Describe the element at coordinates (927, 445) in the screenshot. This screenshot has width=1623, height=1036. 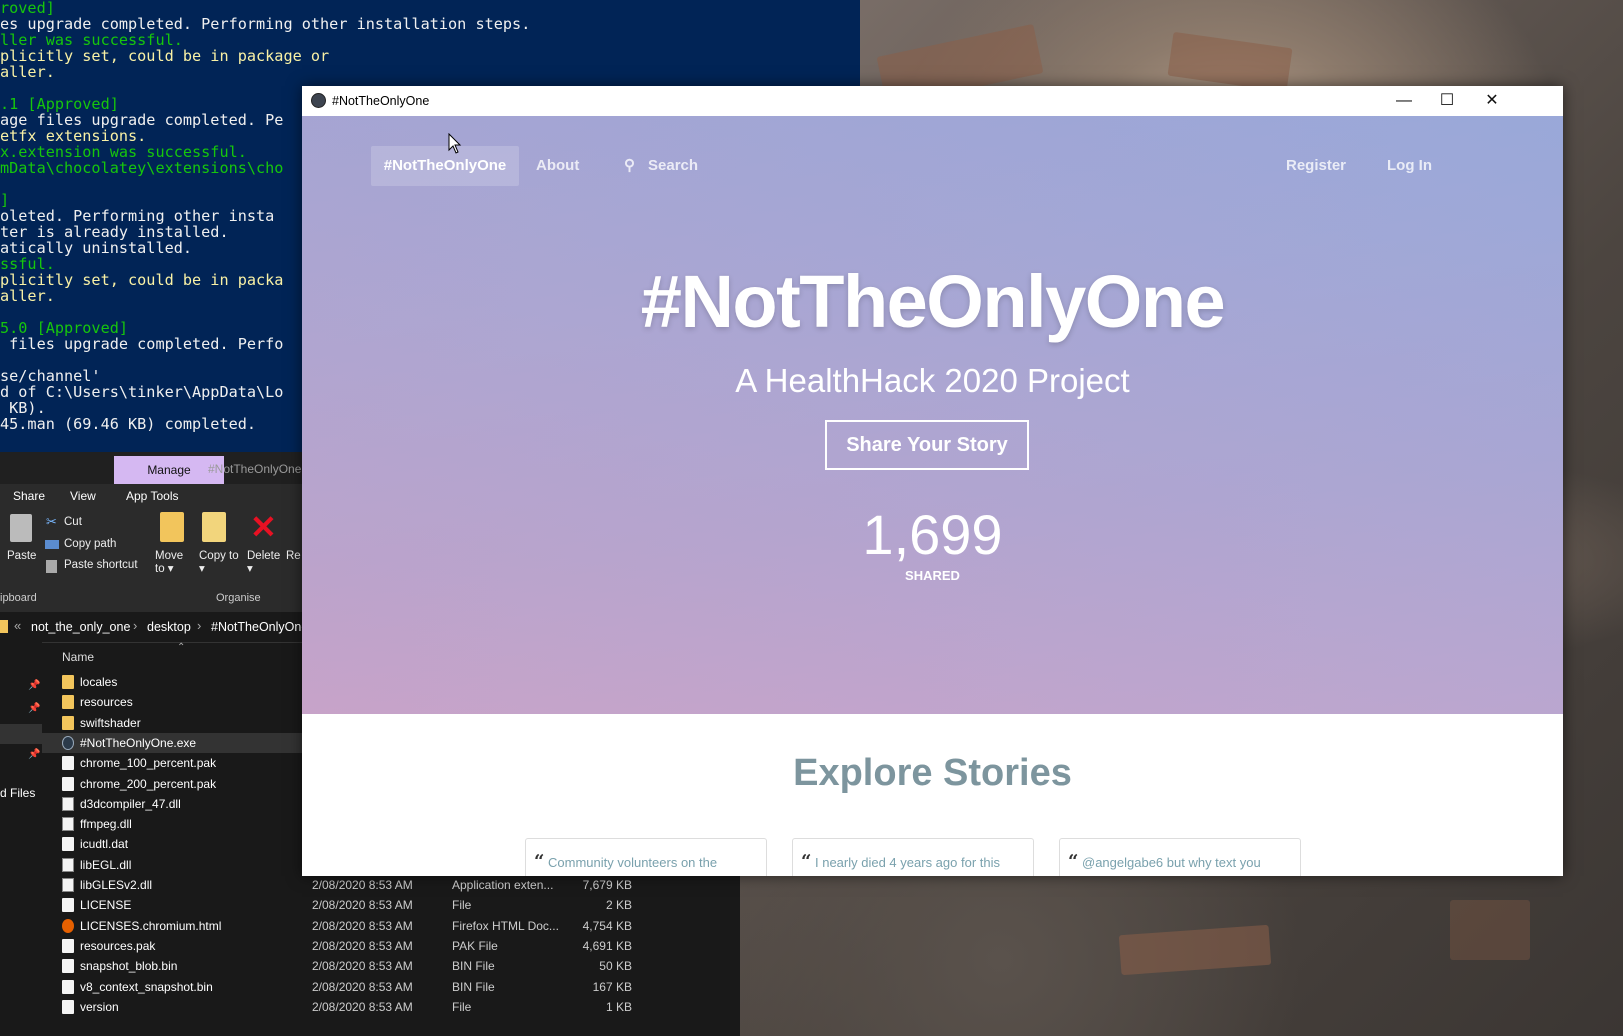
I see `share-your-story-button: Share Your Story` at that location.